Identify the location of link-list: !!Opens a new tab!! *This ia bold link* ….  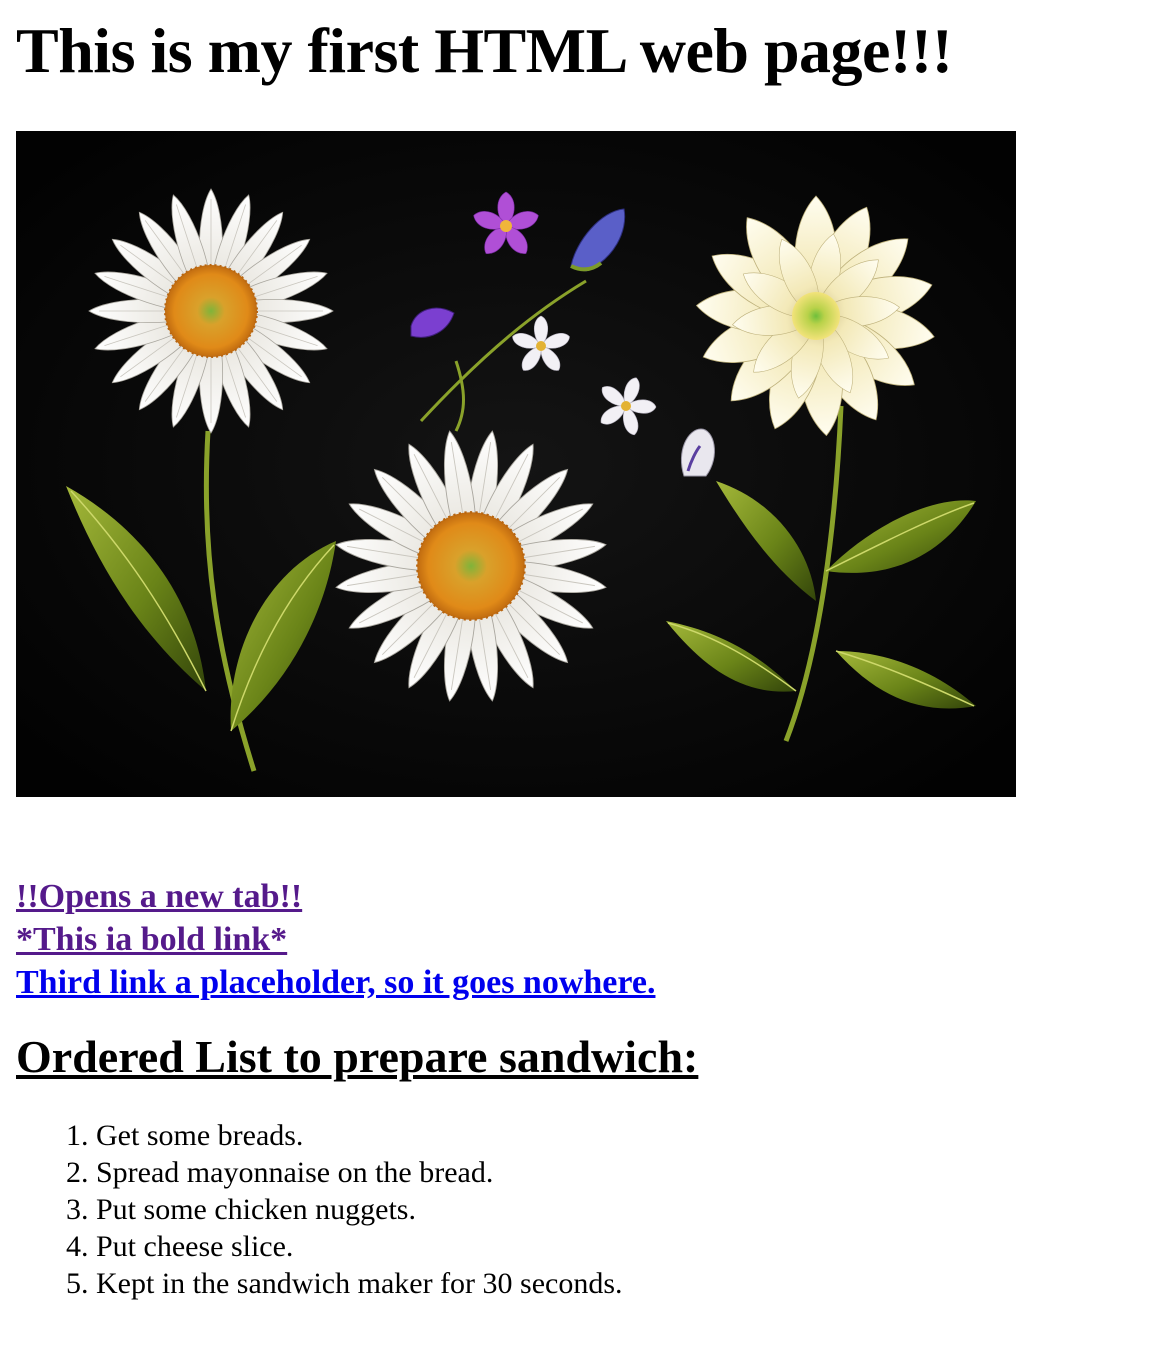
(581, 939).